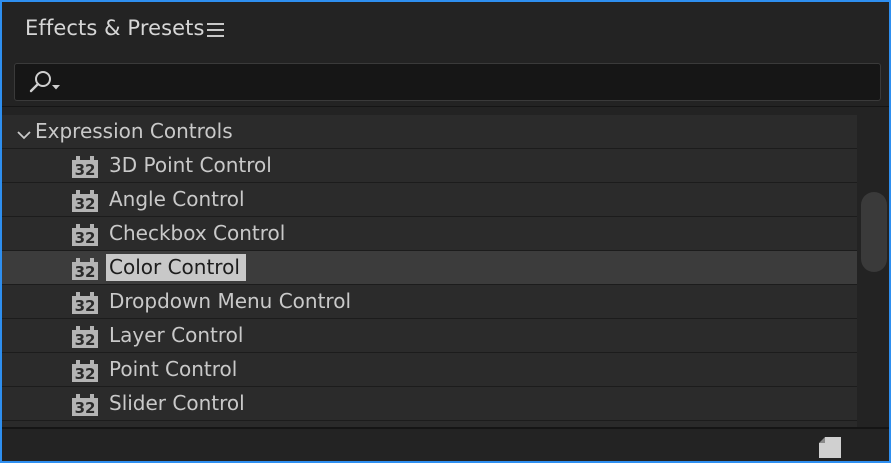 This screenshot has height=463, width=891. I want to click on panel-title: Effects & Presets, so click(115, 28).